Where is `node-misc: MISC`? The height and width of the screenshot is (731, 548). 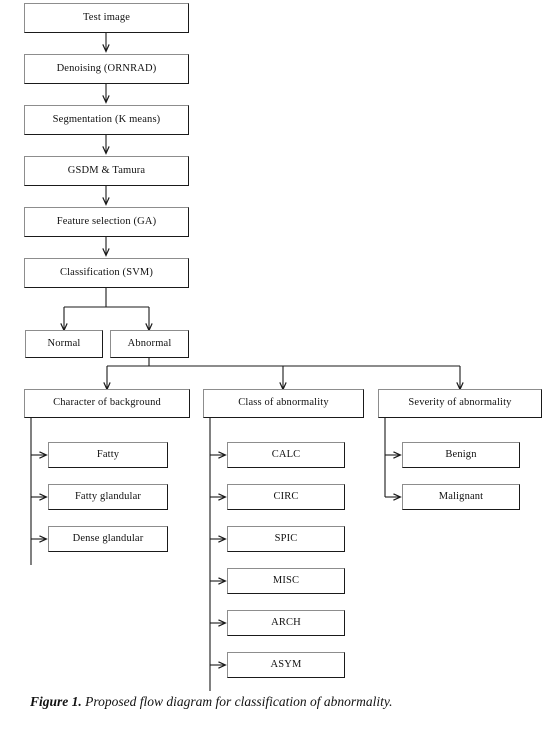 node-misc: MISC is located at coordinates (286, 581).